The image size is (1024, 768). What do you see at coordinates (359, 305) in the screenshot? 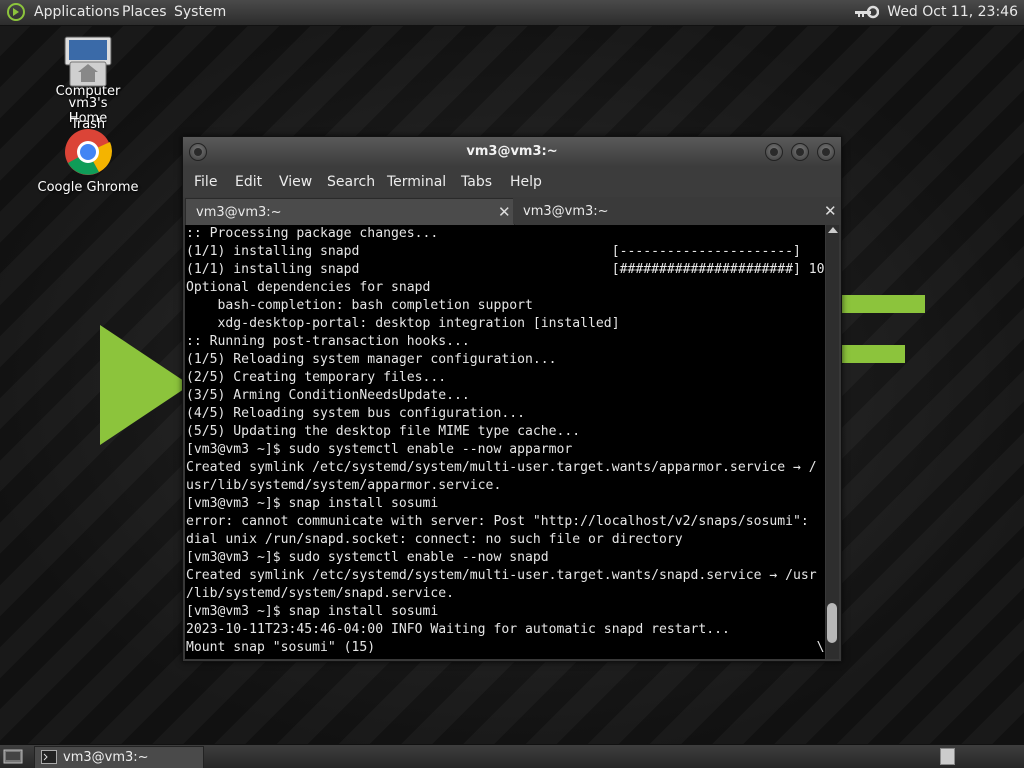
I see `terminal-line: bash-completion: bash completion support` at bounding box center [359, 305].